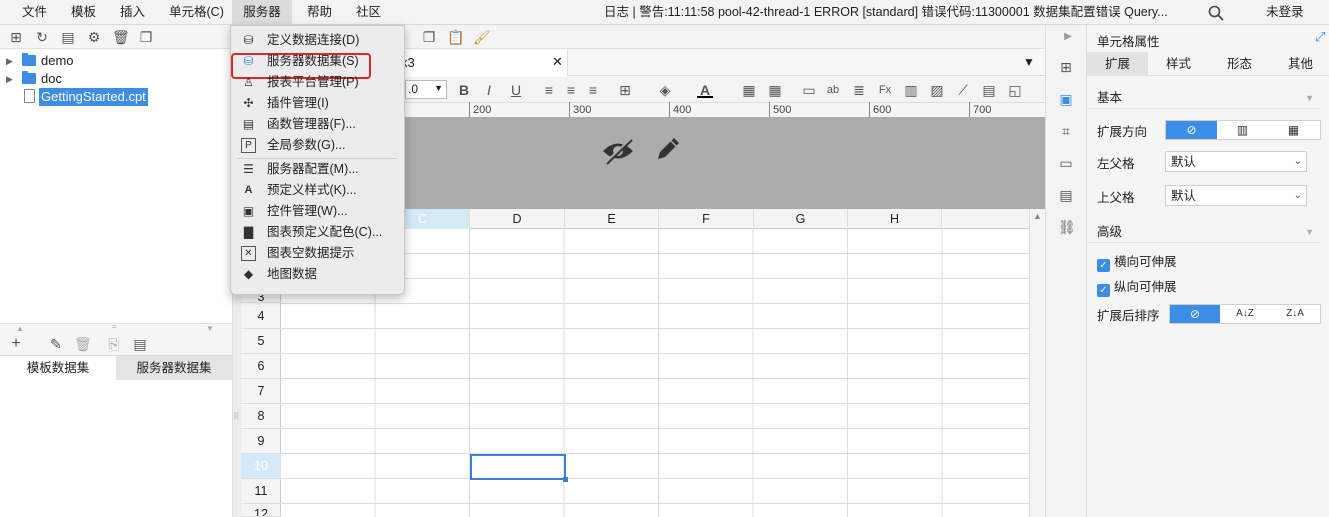 The image size is (1329, 517). What do you see at coordinates (317, 61) in the screenshot?
I see `menu-item-server-dataset: ⛁ 服务器数据集(S)` at bounding box center [317, 61].